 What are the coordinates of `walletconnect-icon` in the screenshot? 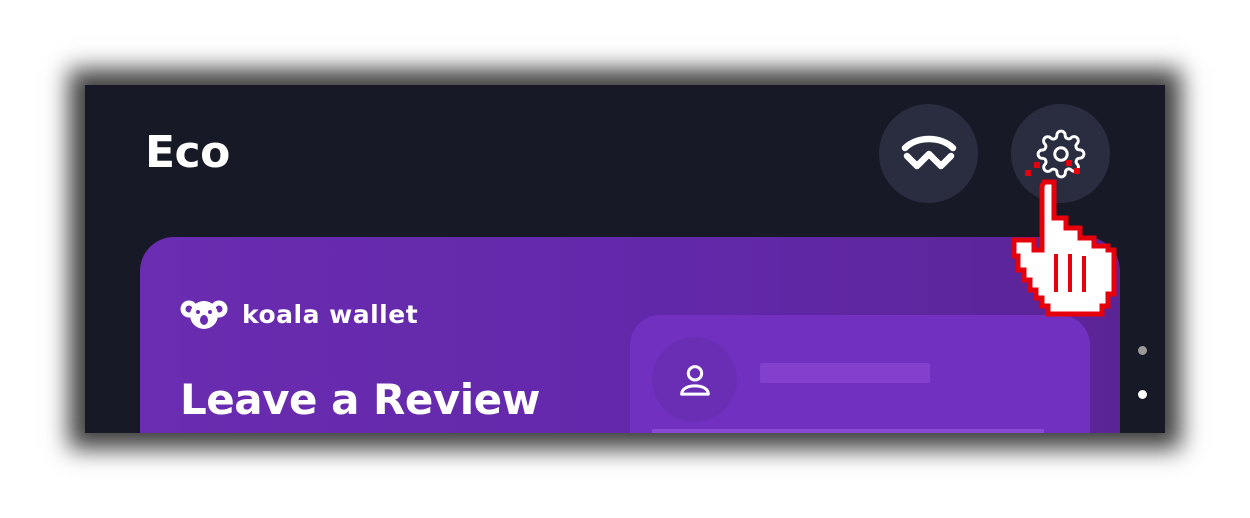 It's located at (928, 152).